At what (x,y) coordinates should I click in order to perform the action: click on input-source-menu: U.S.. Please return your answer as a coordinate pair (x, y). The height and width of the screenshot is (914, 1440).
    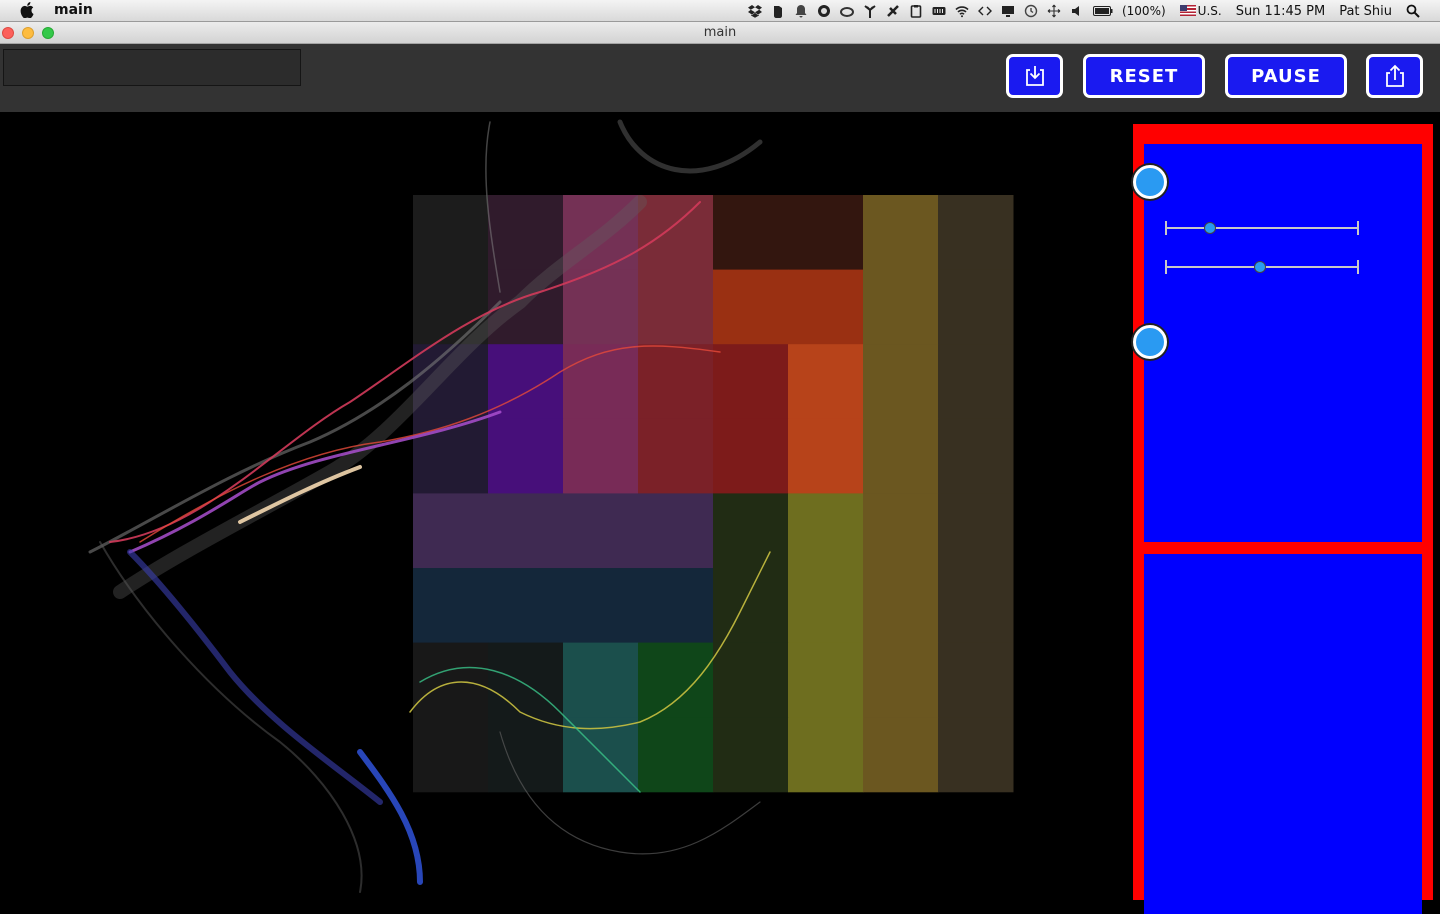
    Looking at the image, I should click on (1200, 11).